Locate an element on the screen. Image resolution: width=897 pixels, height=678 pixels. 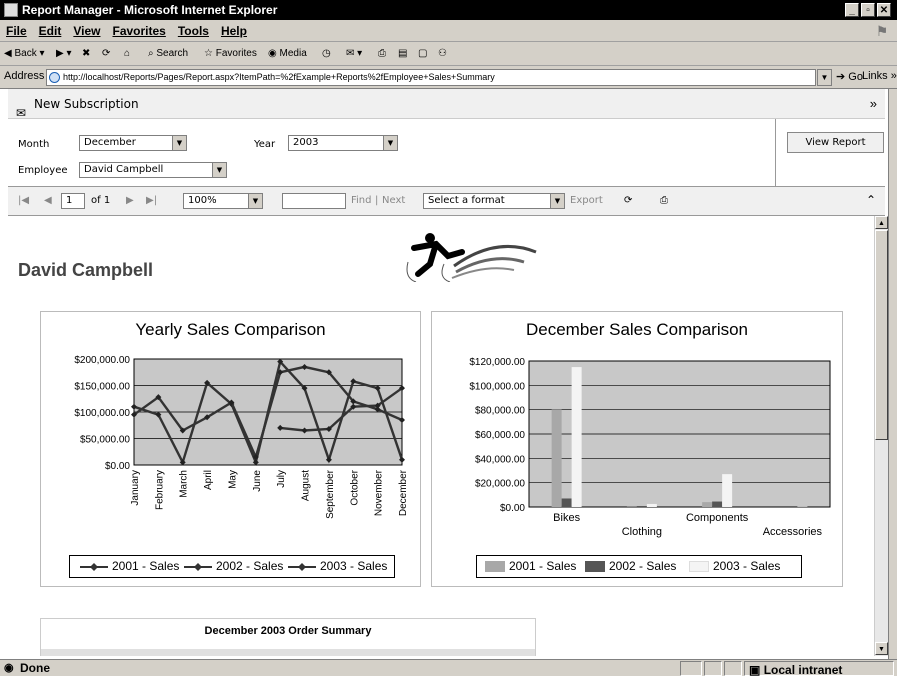
employee-name-heading: David Campbell is located at coordinates (85, 270).